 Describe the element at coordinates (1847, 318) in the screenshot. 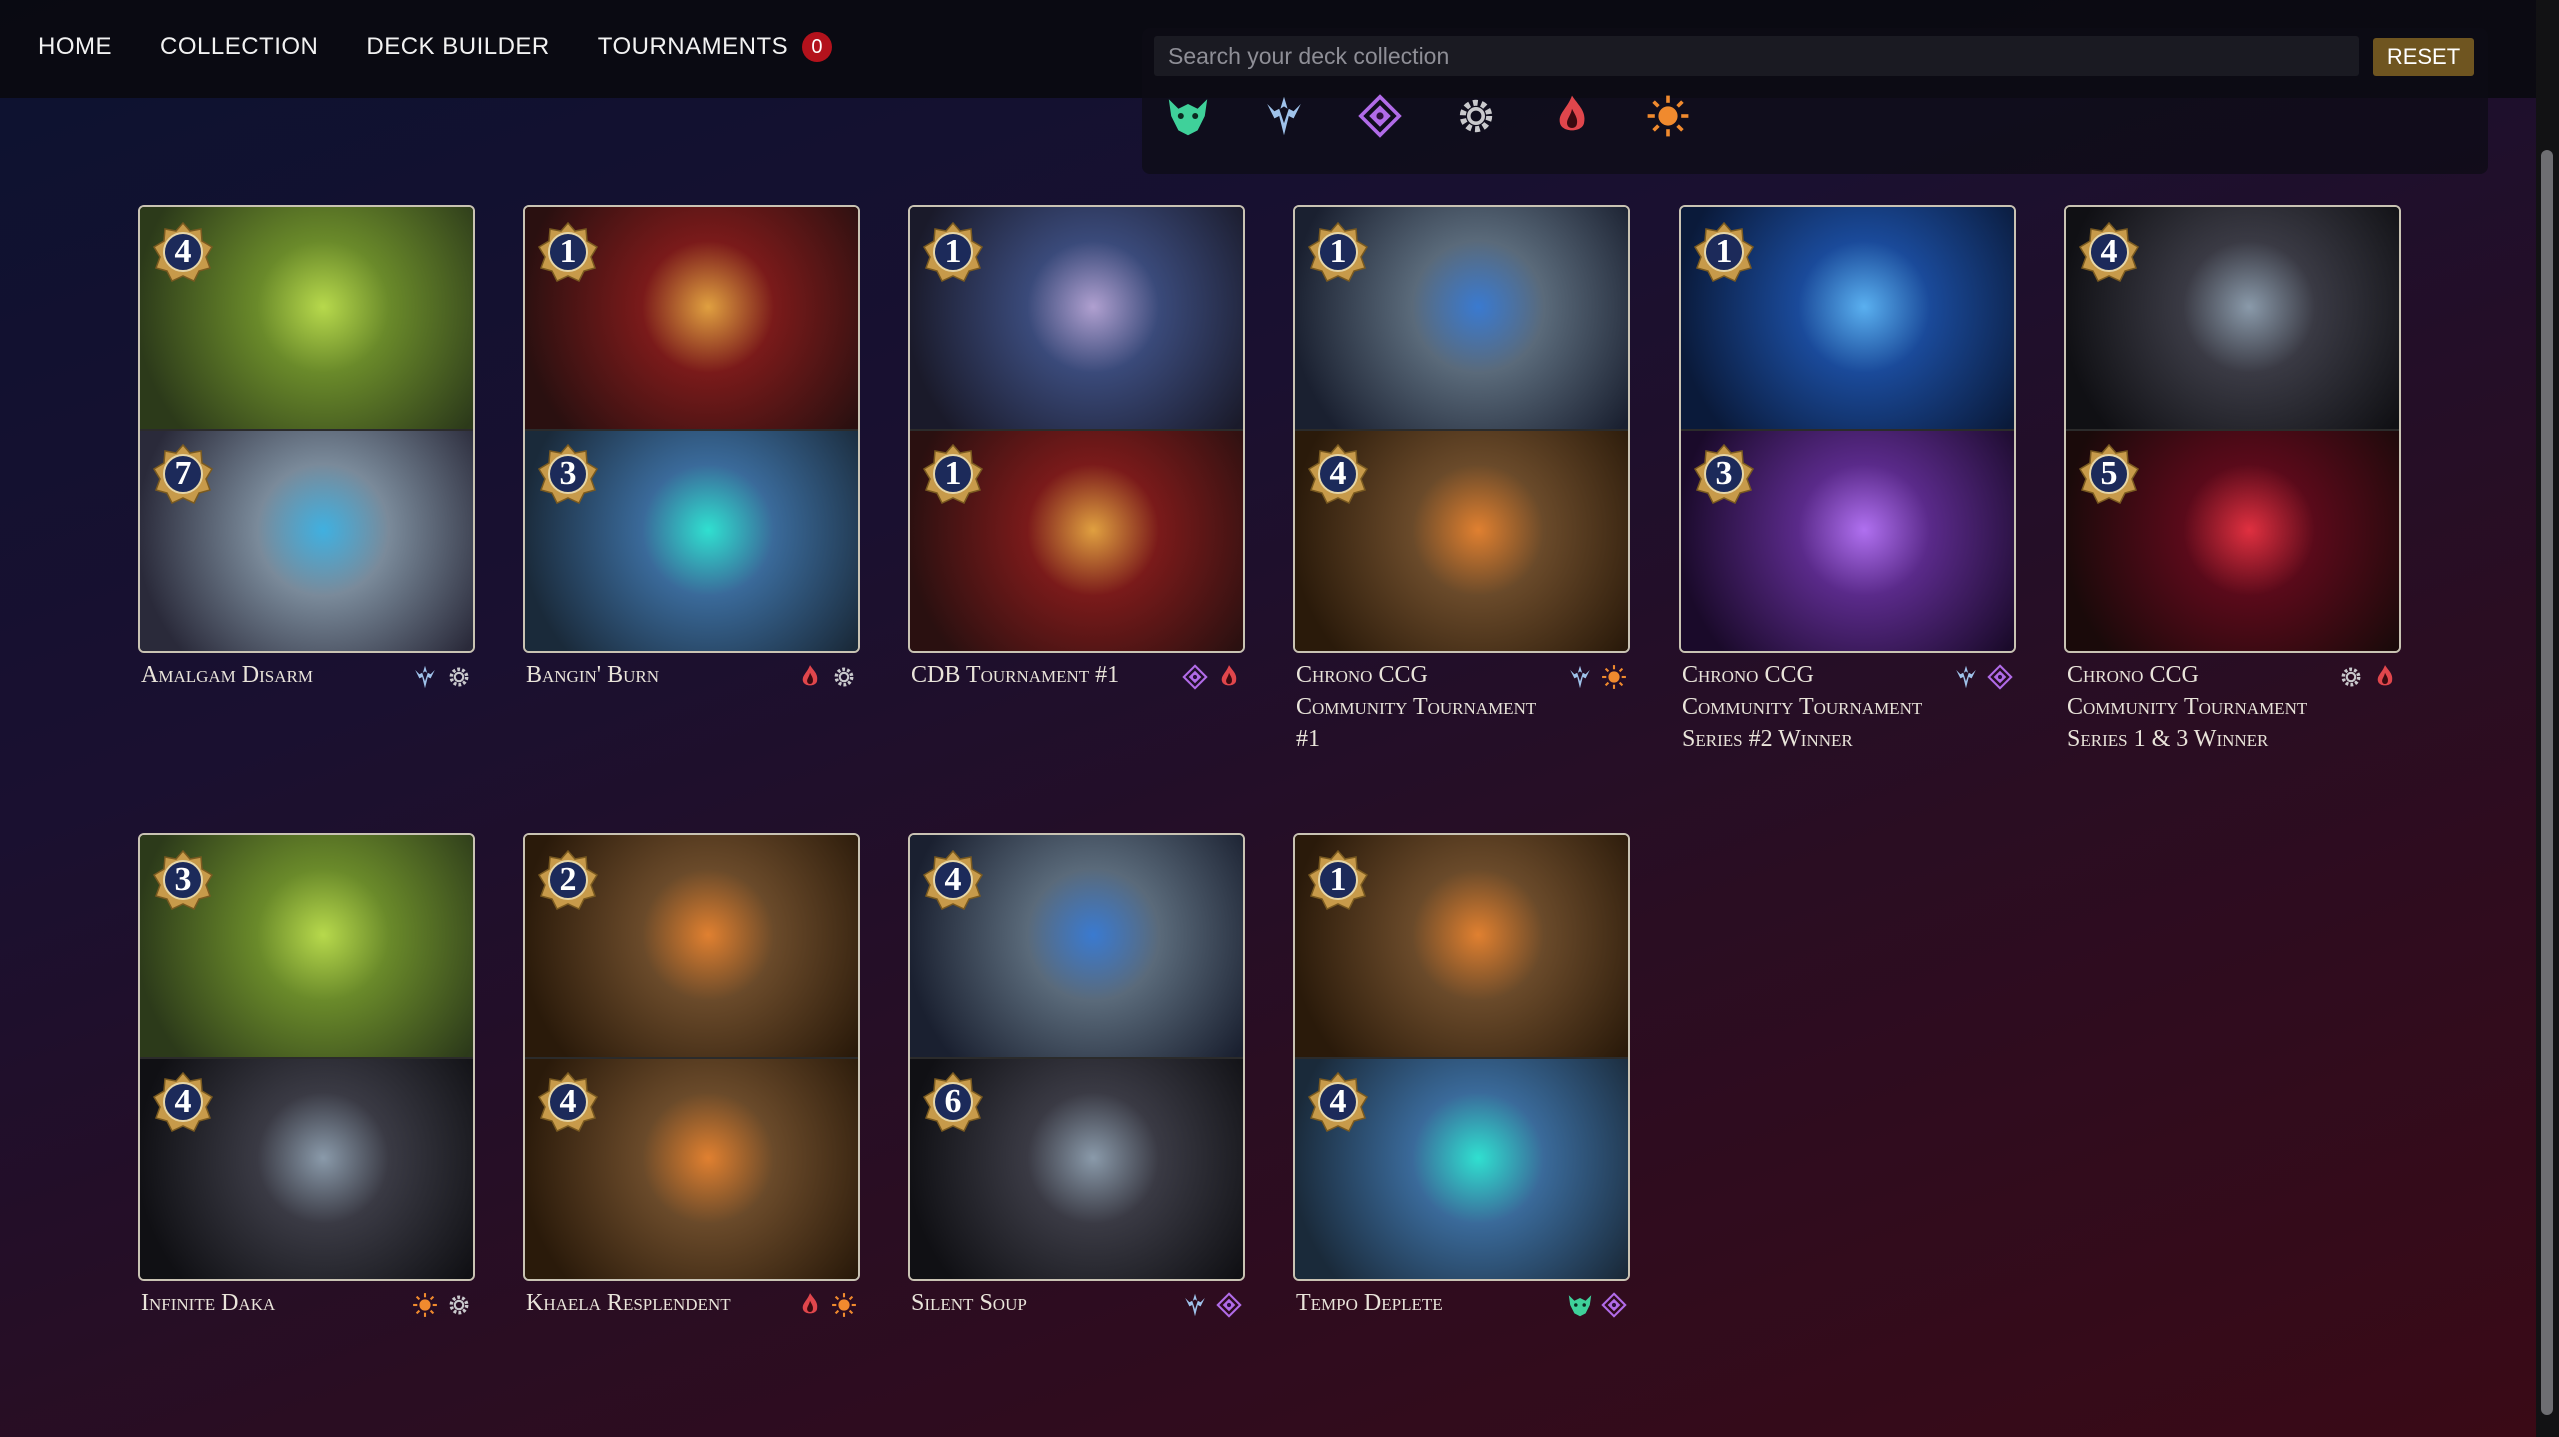

I see `top-card-slot: 1` at that location.